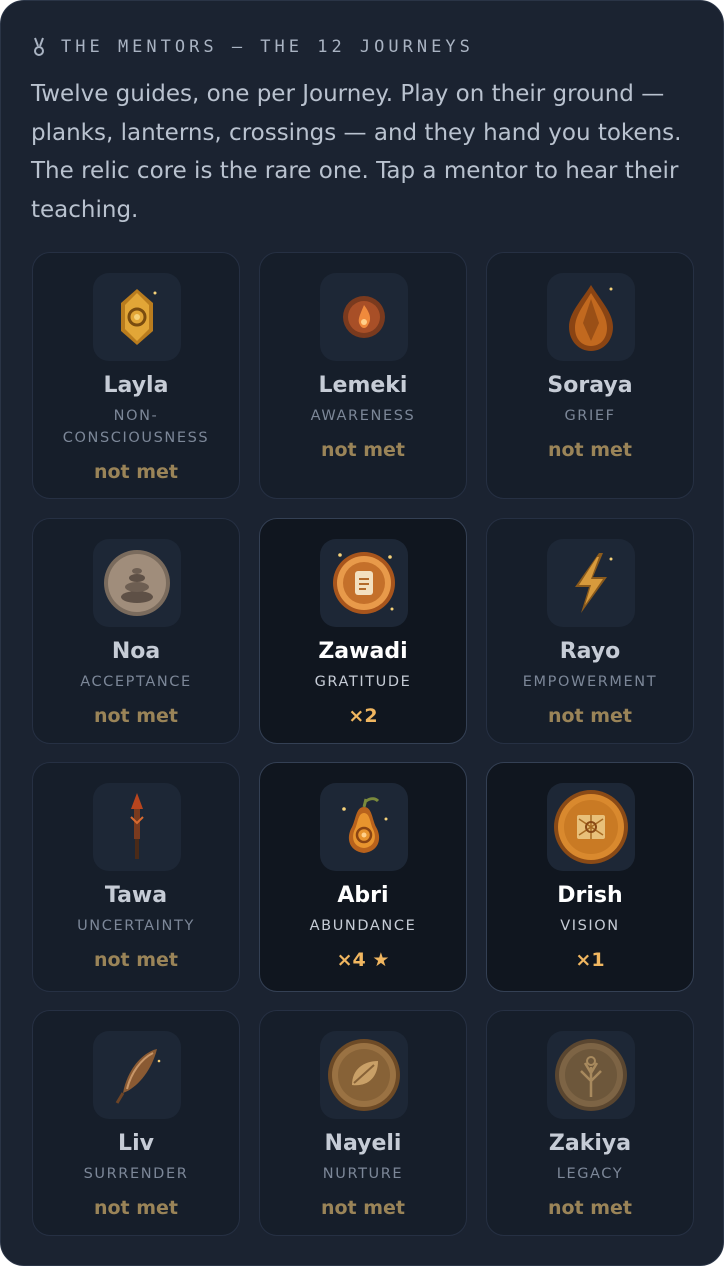 This screenshot has height=1266, width=724. I want to click on mentor-theme: GRIEF, so click(590, 416).